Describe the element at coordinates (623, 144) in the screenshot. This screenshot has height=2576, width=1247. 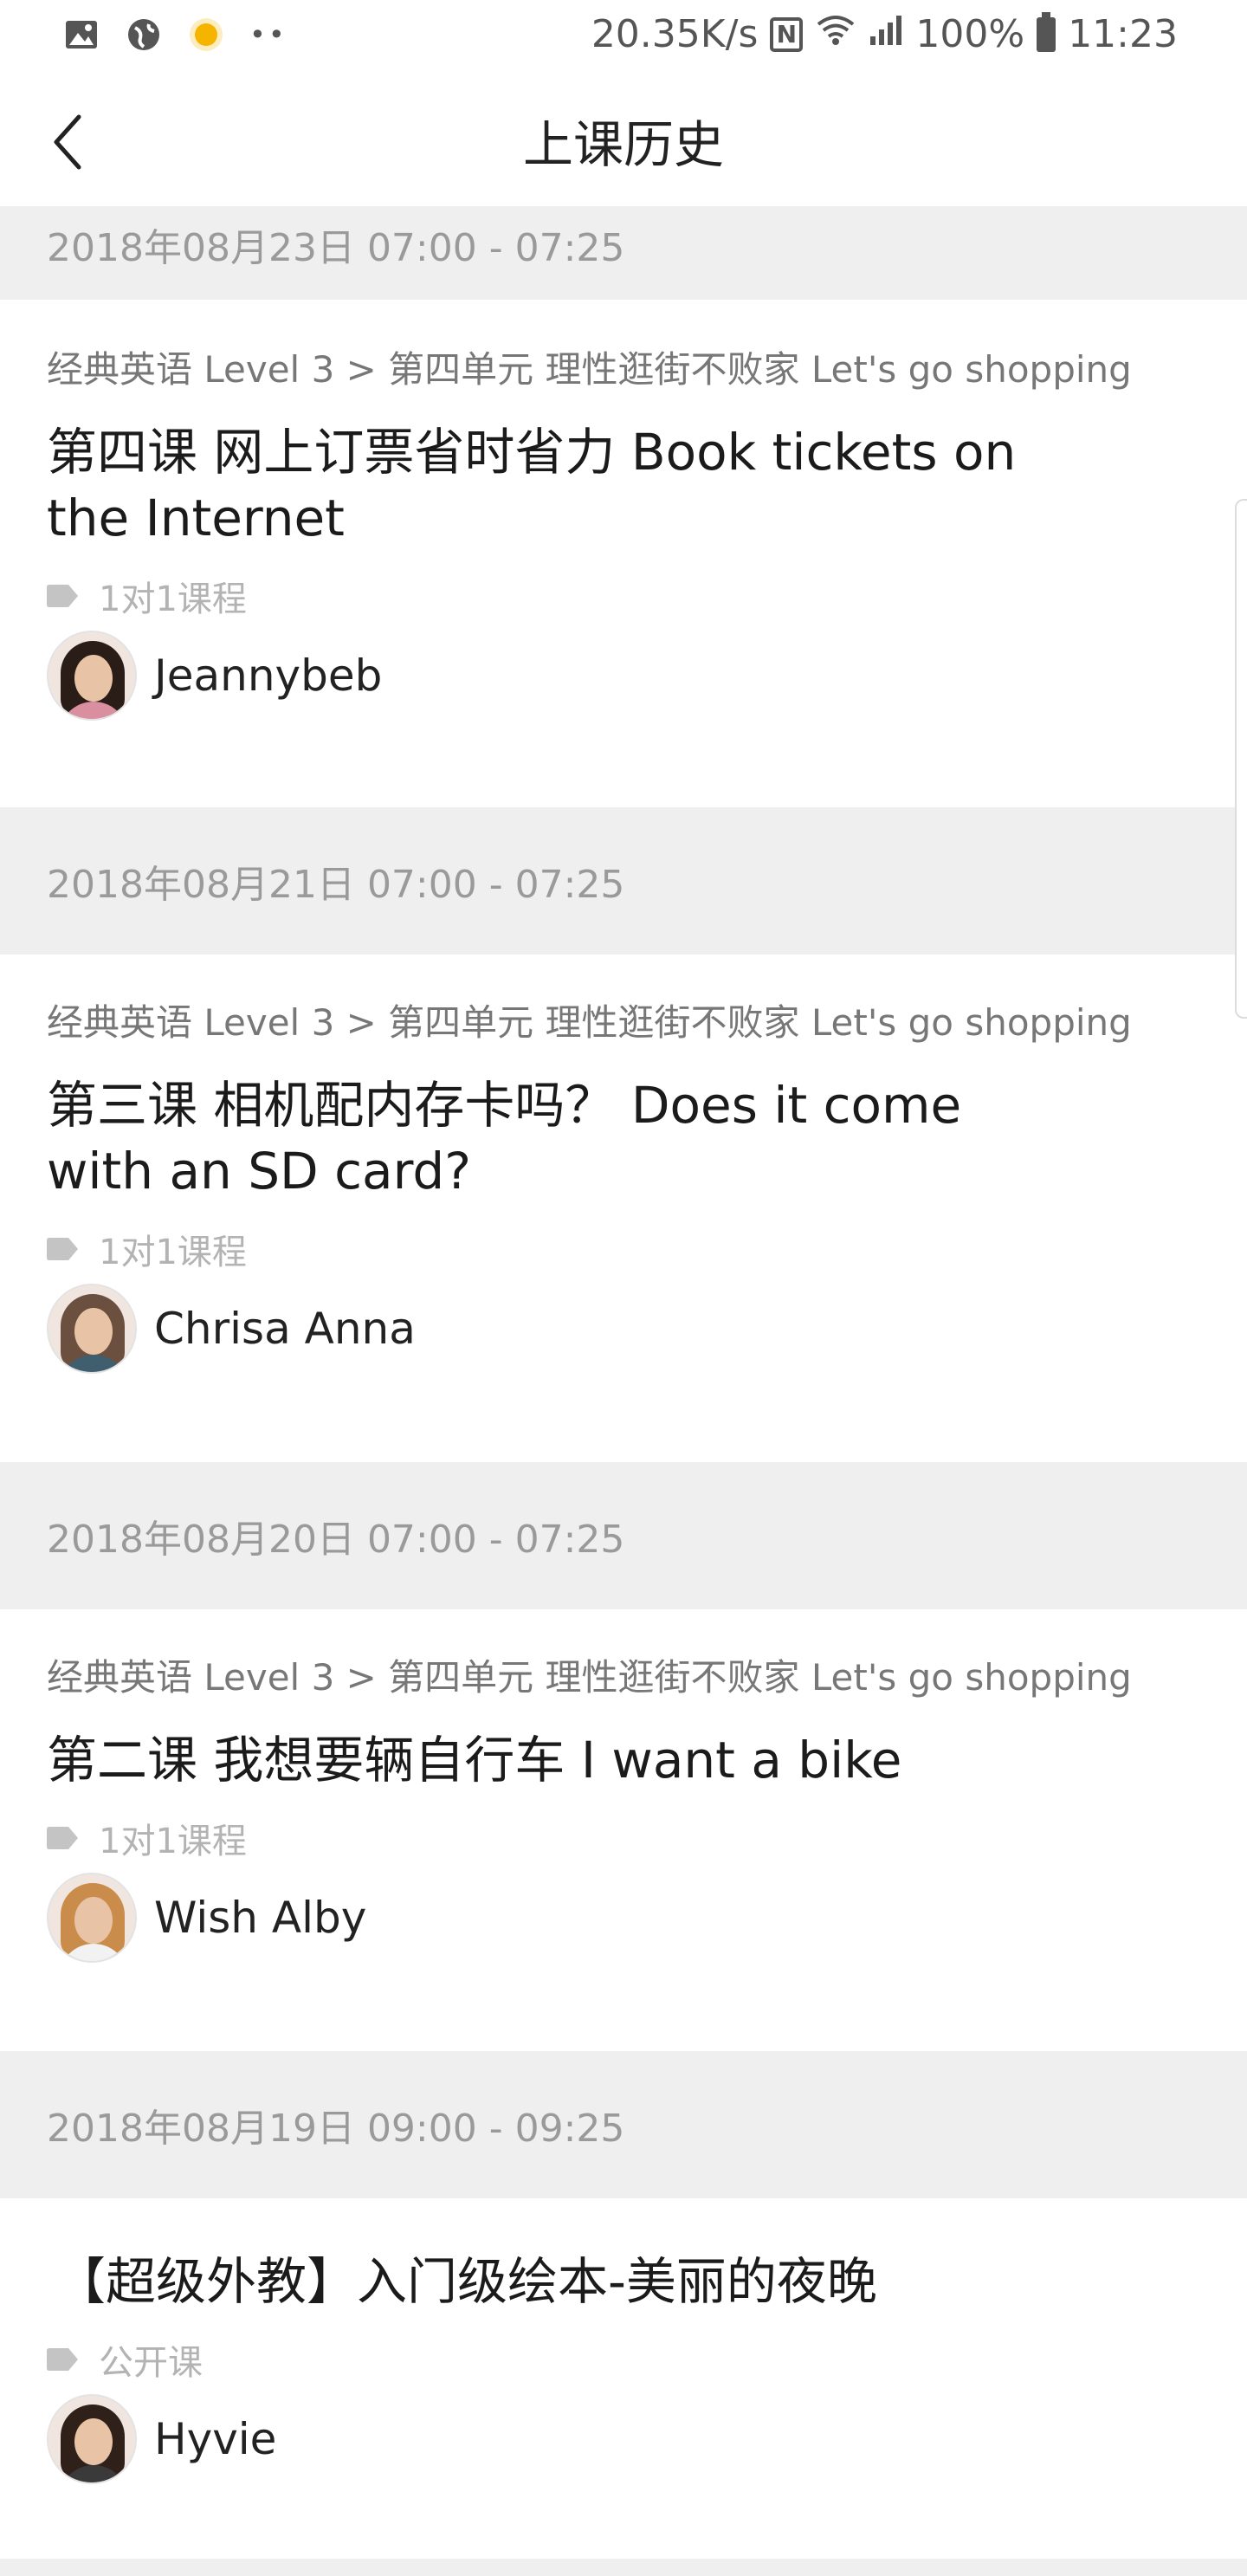
I see `page-title: 上课历史` at that location.